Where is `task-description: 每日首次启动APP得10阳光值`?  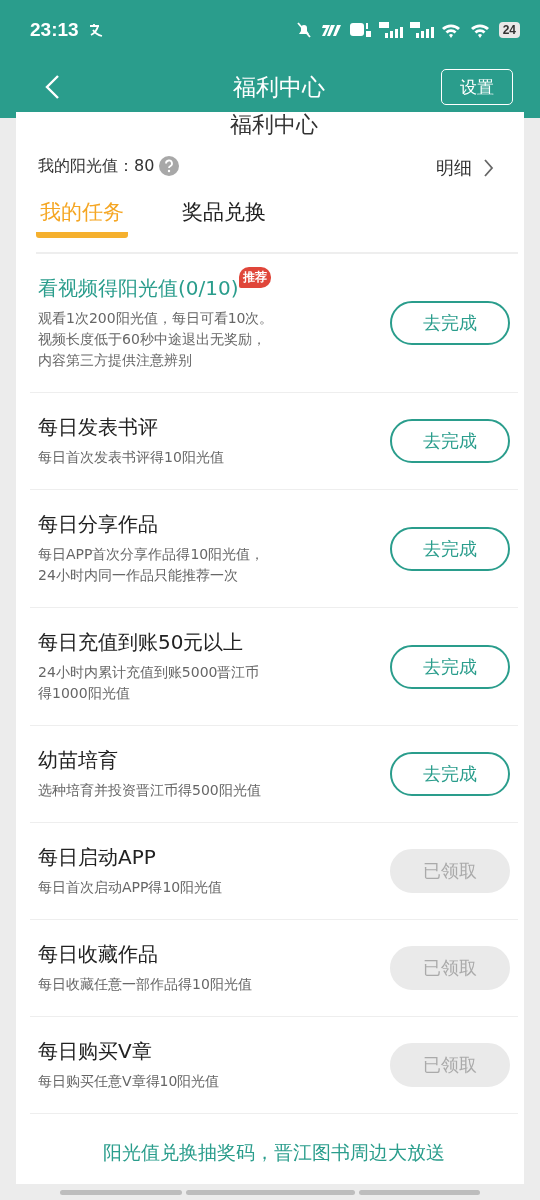
task-description: 每日首次启动APP得10阳光值 is located at coordinates (130, 887).